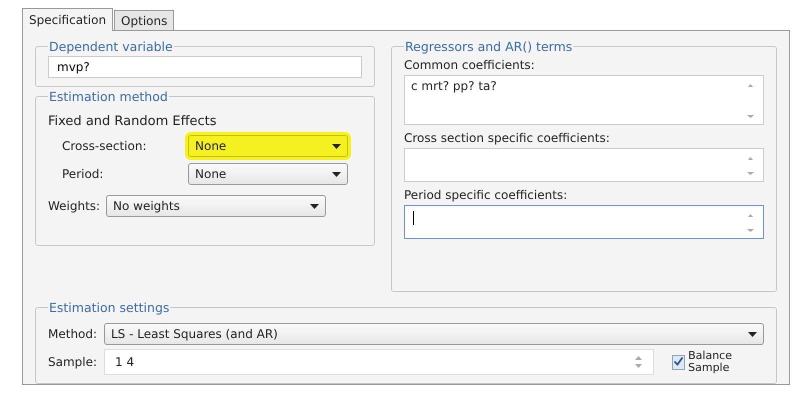  Describe the element at coordinates (75, 206) in the screenshot. I see `field-label: Weights:` at that location.